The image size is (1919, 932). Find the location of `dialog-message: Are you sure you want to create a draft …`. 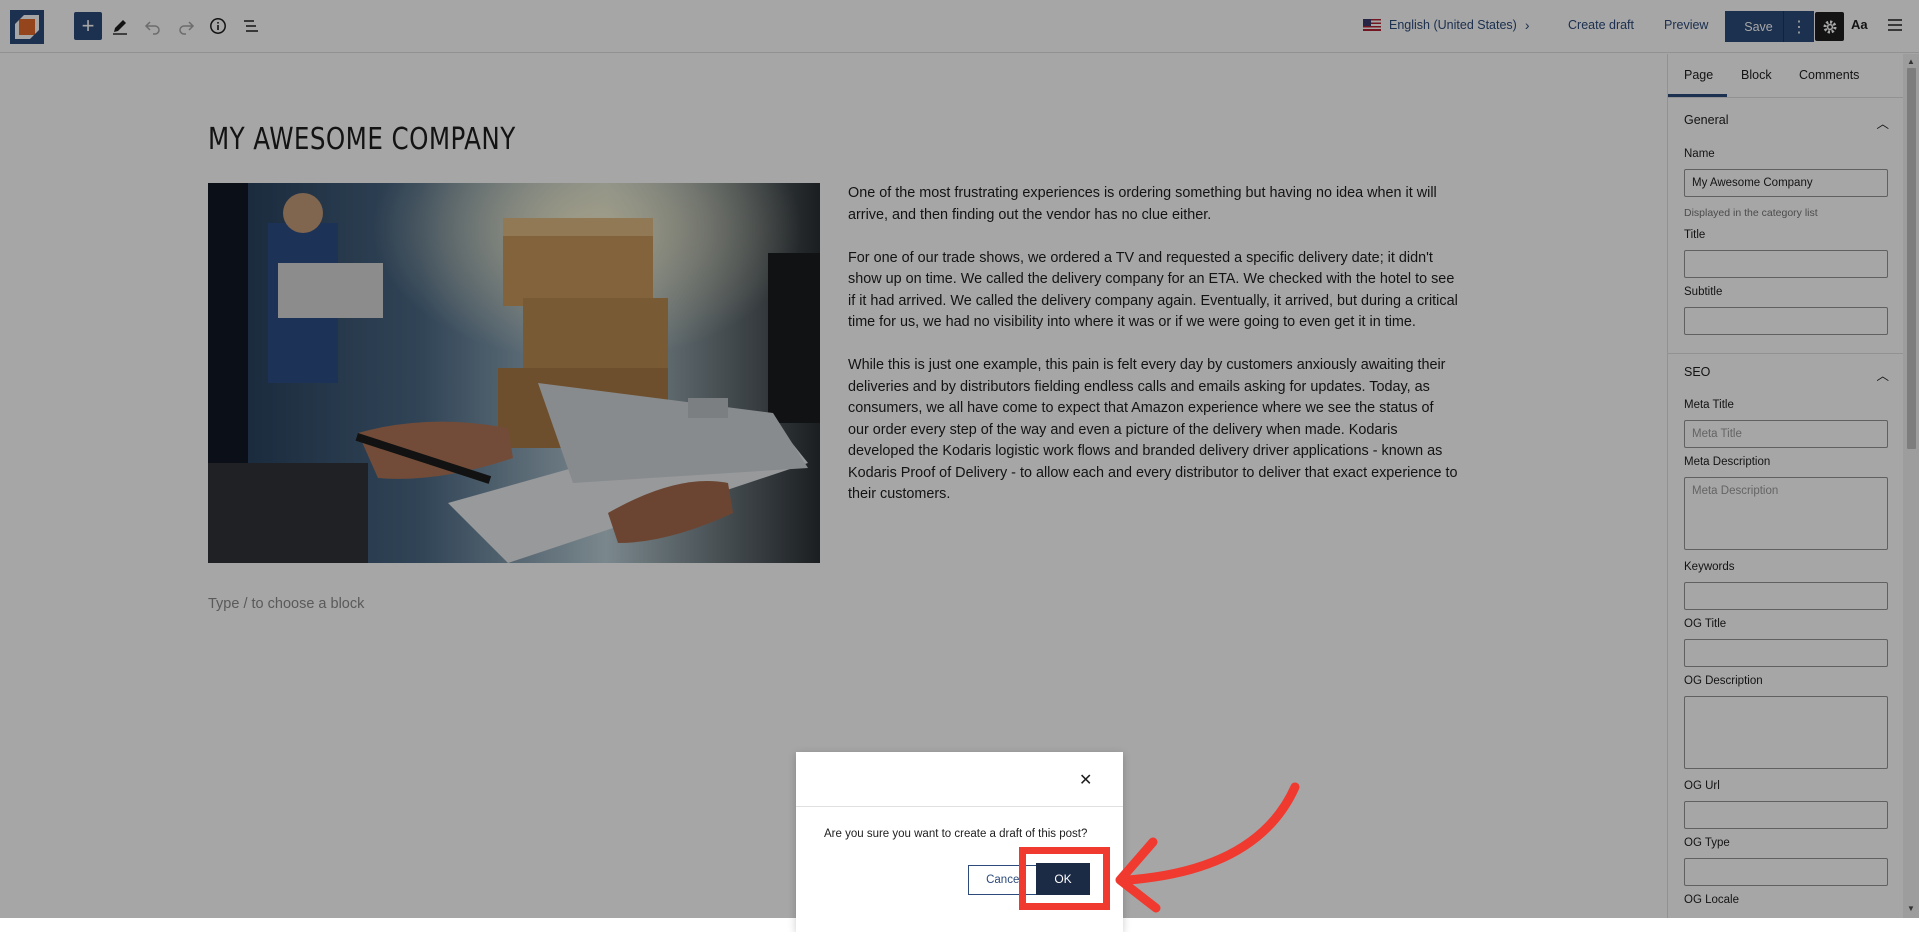

dialog-message: Are you sure you want to create a draft … is located at coordinates (956, 834).